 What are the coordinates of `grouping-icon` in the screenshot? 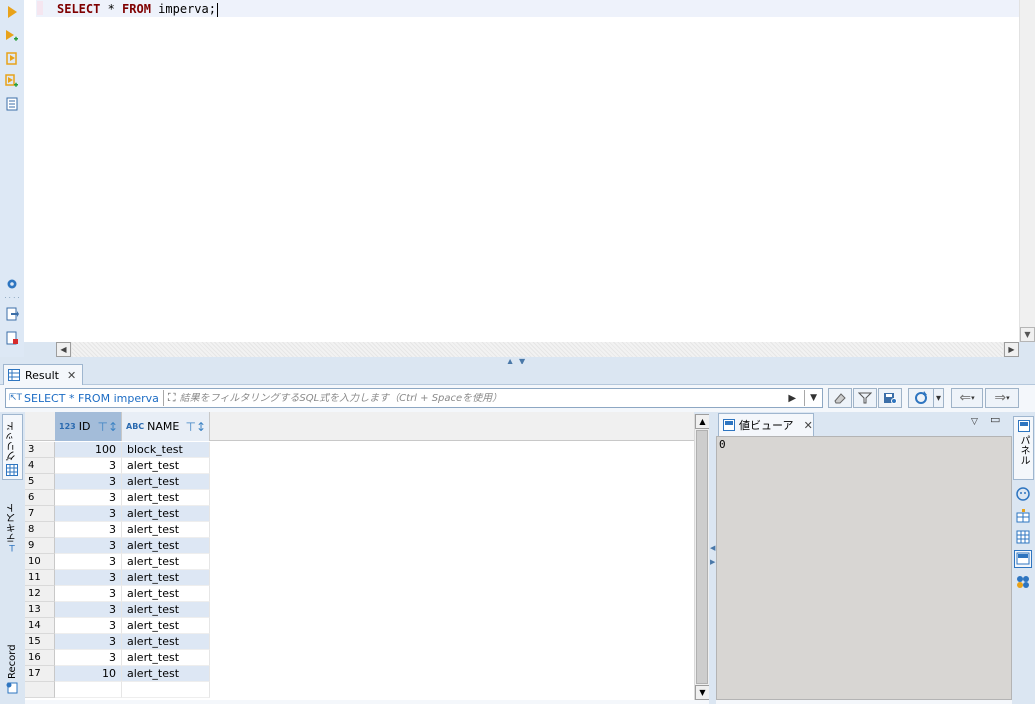 It's located at (1023, 517).